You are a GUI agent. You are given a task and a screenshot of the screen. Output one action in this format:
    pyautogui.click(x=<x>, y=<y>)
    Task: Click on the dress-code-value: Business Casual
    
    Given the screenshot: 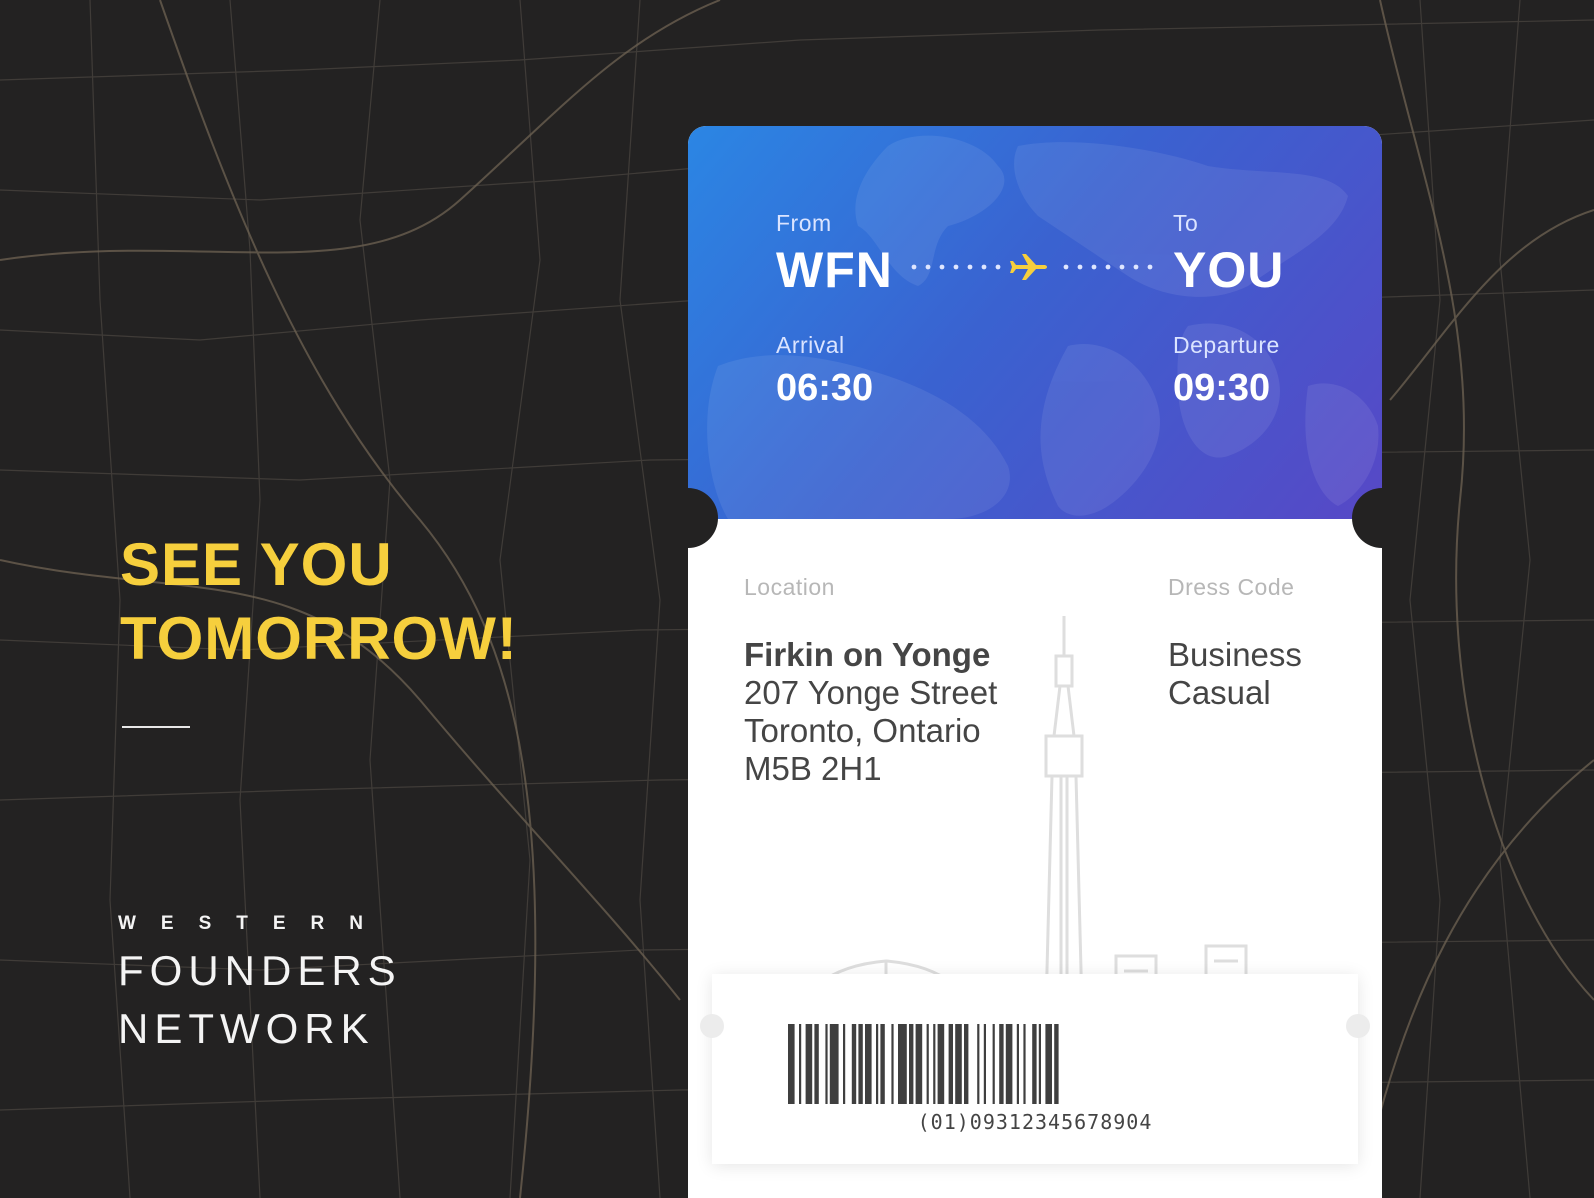 What is the action you would take?
    pyautogui.click(x=1235, y=674)
    